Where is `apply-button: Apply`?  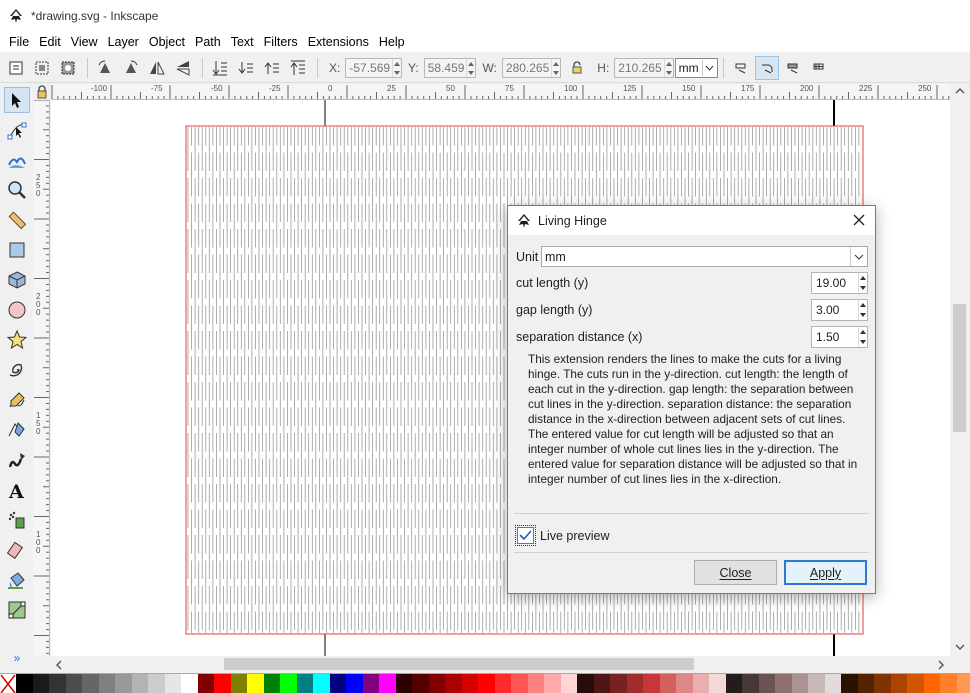 apply-button: Apply is located at coordinates (825, 572).